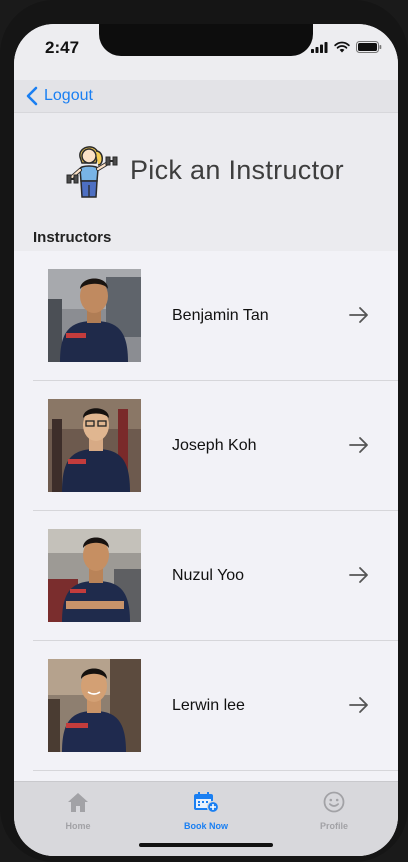 This screenshot has height=862, width=408. What do you see at coordinates (206, 40) in the screenshot?
I see `device-notch` at bounding box center [206, 40].